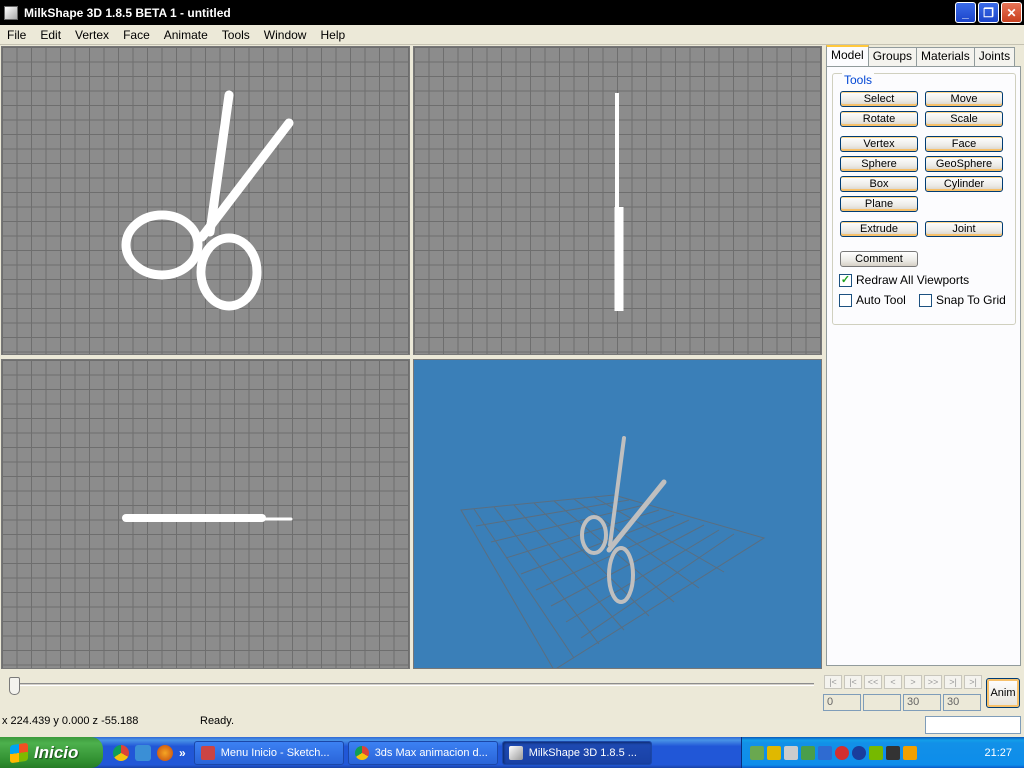 Image resolution: width=1024 pixels, height=768 pixels. I want to click on panel-tabs: Model Groups Materials Joints, so click(921, 56).